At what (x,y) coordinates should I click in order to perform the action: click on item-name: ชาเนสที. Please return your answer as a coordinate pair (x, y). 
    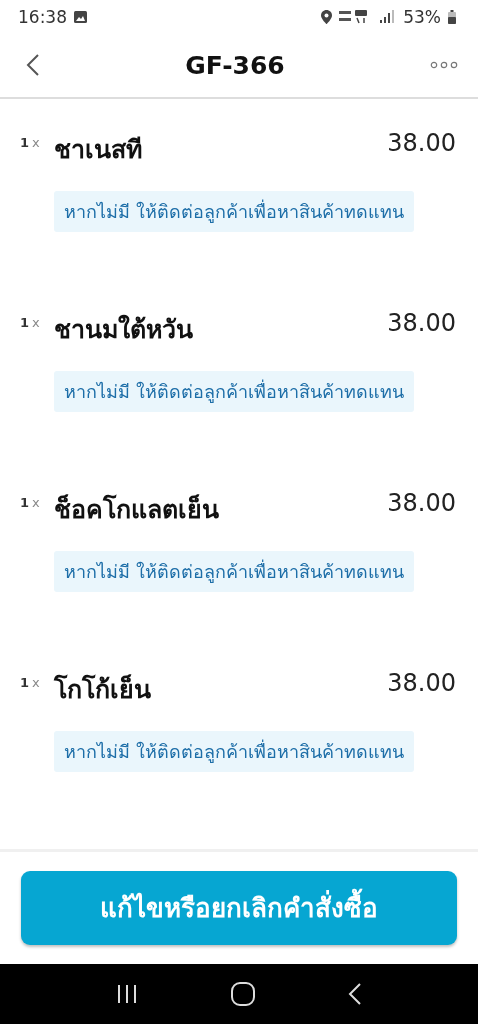
    Looking at the image, I should click on (98, 149).